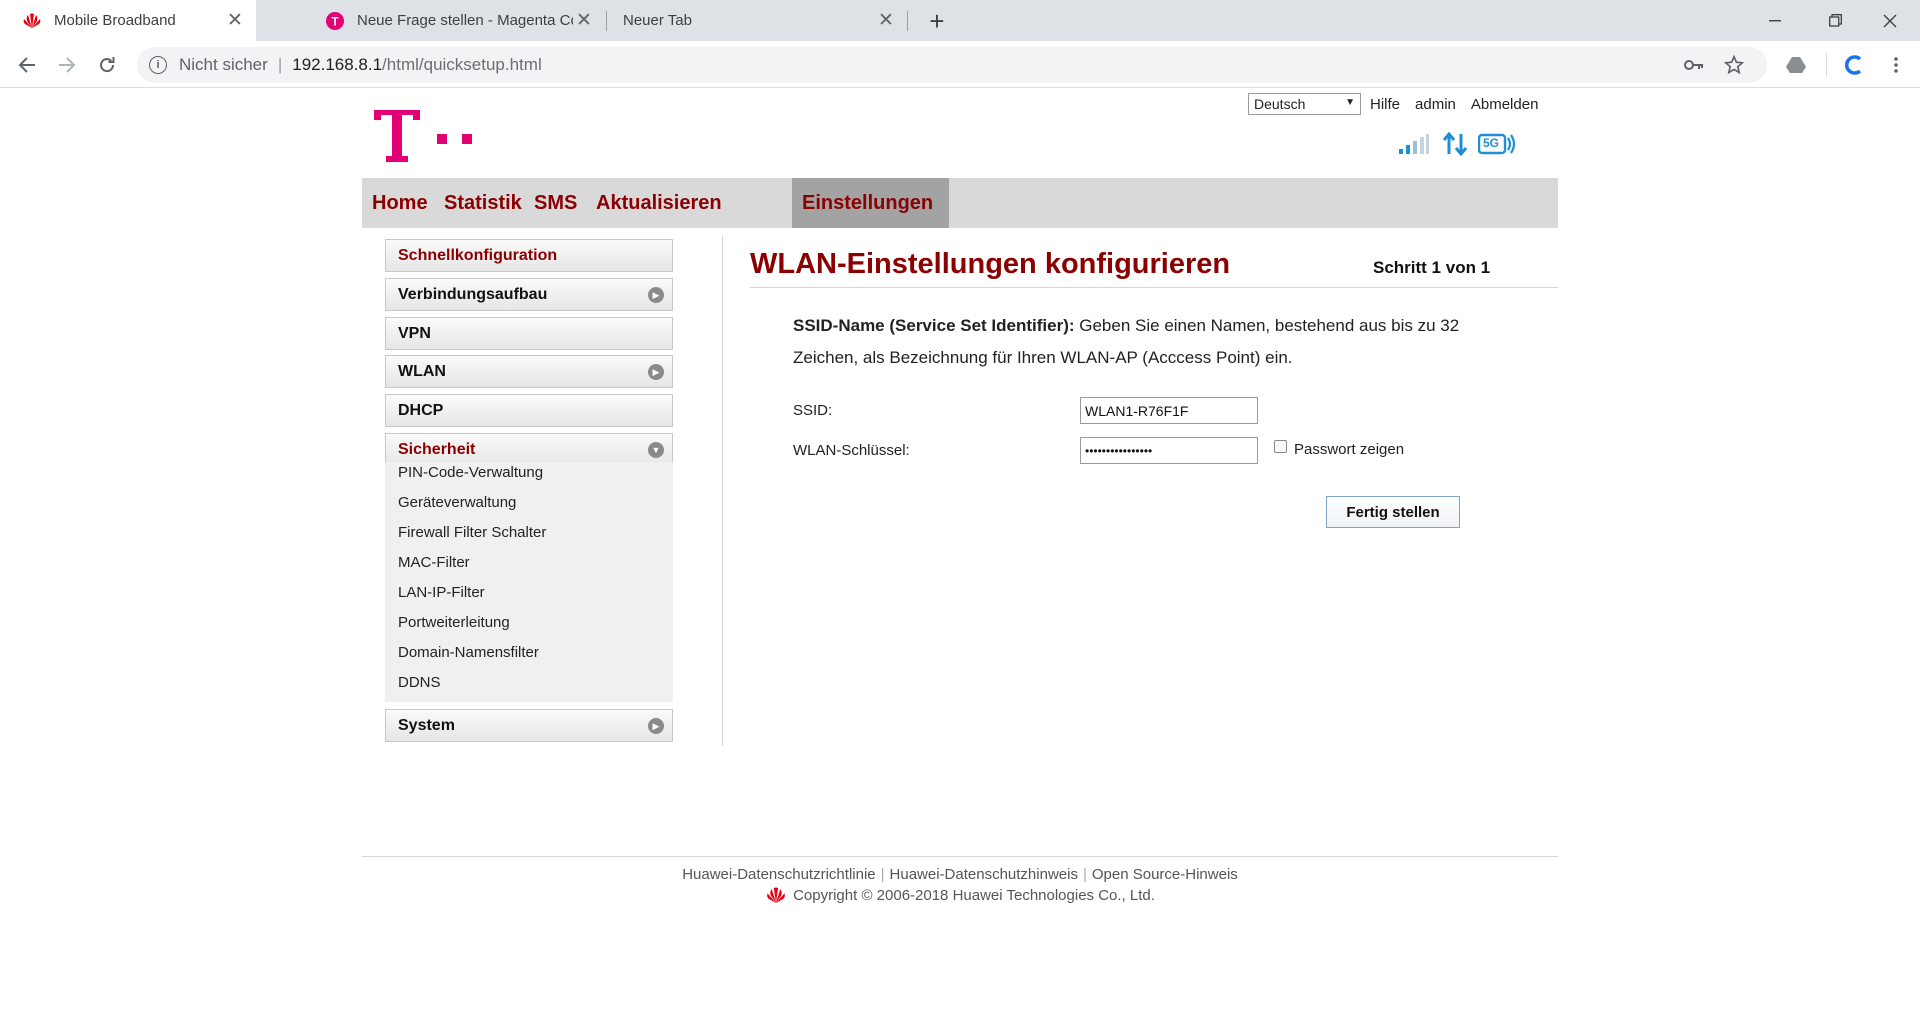 This screenshot has height=1030, width=1920. I want to click on sidebar-item-system: System ▶, so click(529, 725).